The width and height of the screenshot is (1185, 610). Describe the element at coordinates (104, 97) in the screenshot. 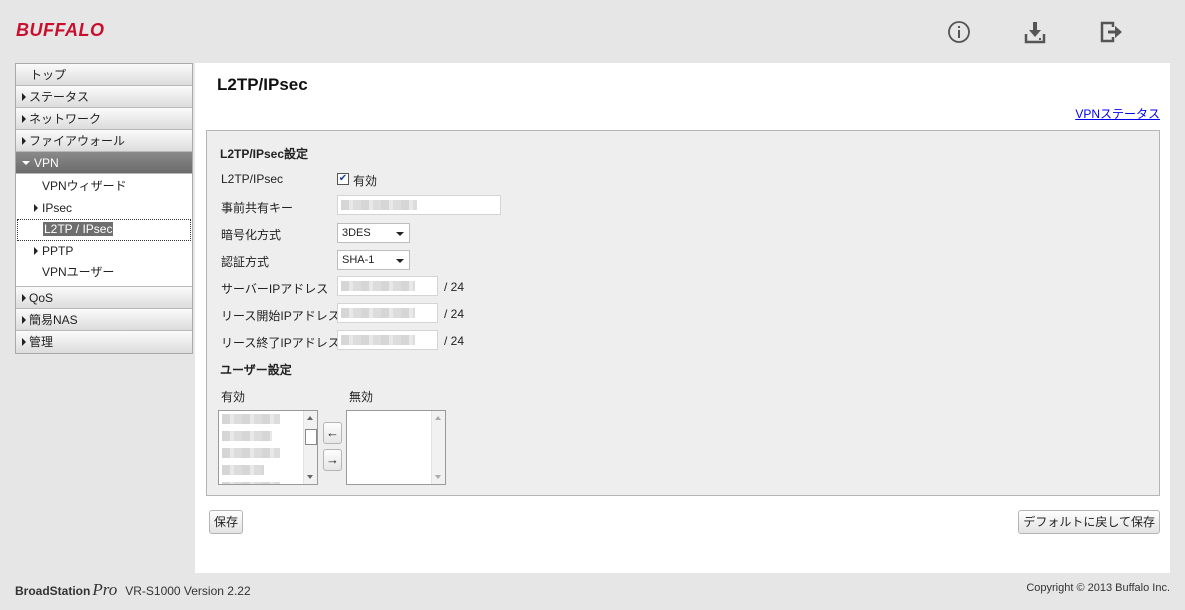

I see `sidebar-item-status: ステータス` at that location.